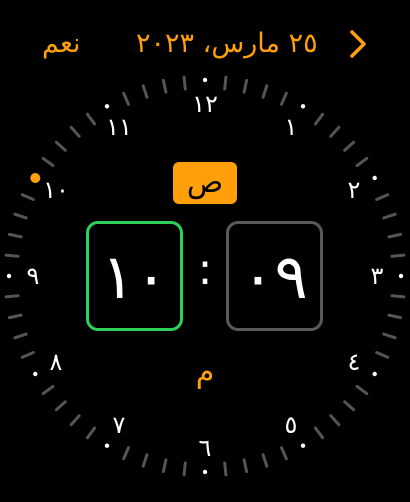 This screenshot has width=410, height=502. I want to click on dial-number: ٨, so click(56, 362).